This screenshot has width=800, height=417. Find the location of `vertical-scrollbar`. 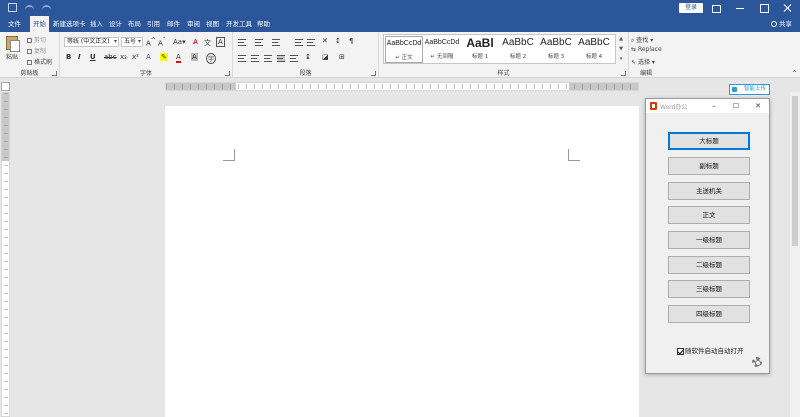

vertical-scrollbar is located at coordinates (795, 254).